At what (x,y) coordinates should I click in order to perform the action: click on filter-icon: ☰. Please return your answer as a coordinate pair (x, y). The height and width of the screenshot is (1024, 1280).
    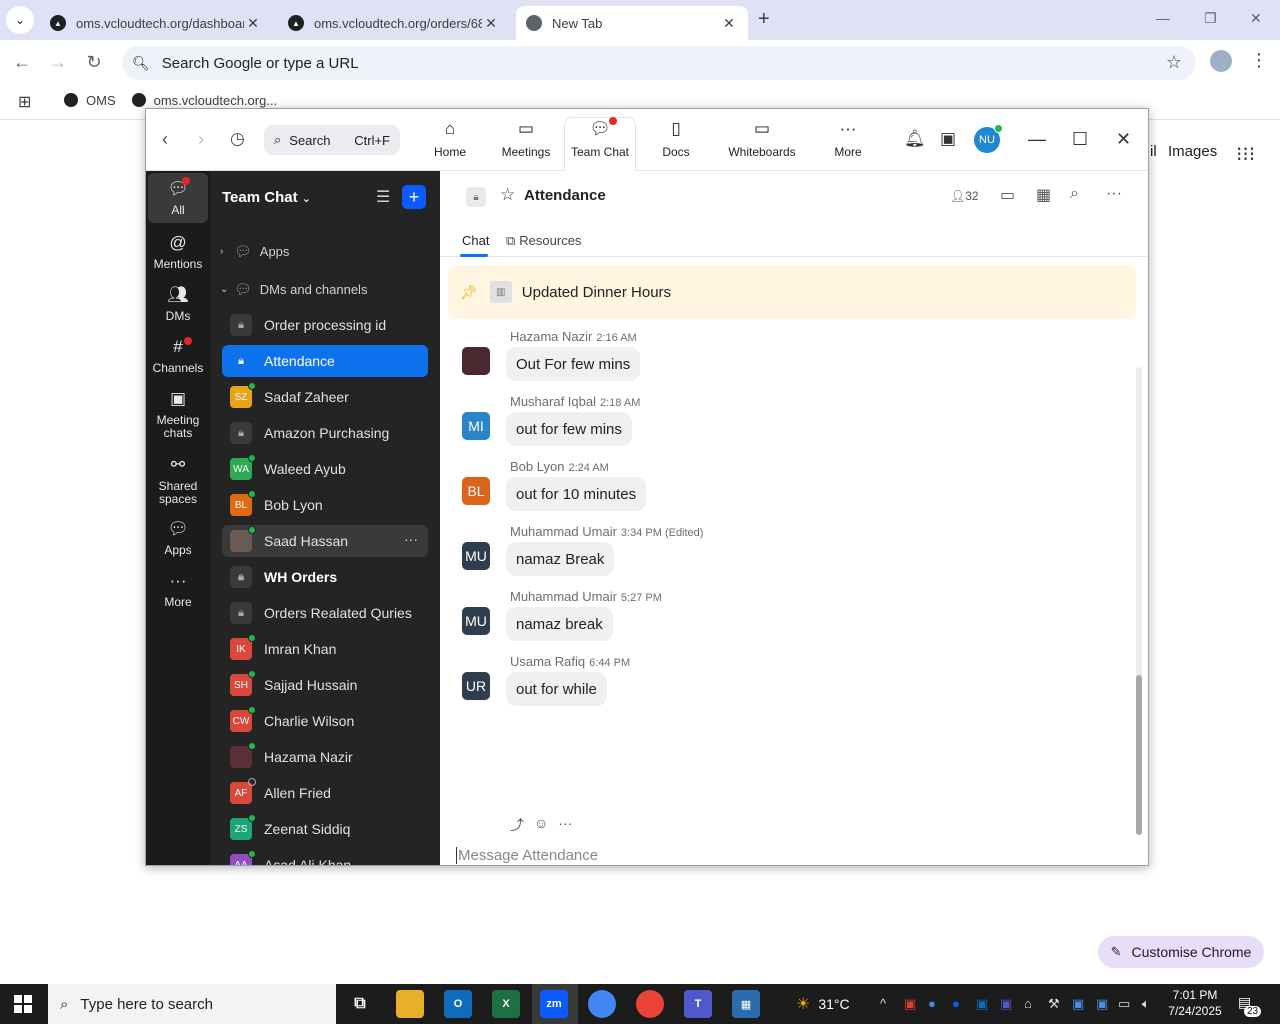
    Looking at the image, I should click on (383, 197).